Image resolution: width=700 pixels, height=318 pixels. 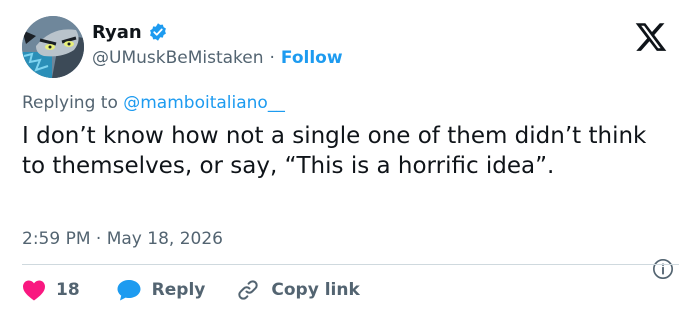 I want to click on author-name-row: Ryan, so click(x=130, y=32).